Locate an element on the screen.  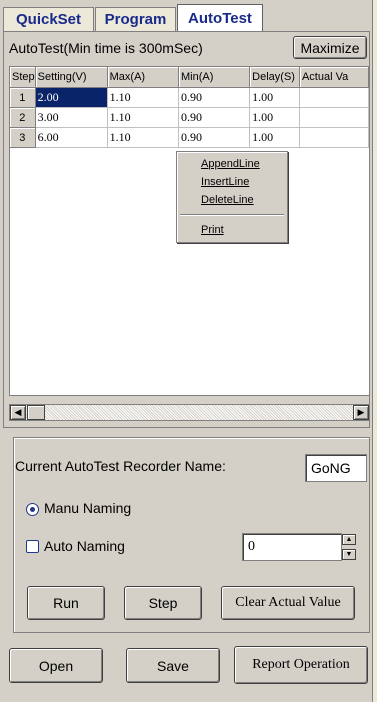
recorder-name-label: Current AutoTest Recorder Name: is located at coordinates (120, 466).